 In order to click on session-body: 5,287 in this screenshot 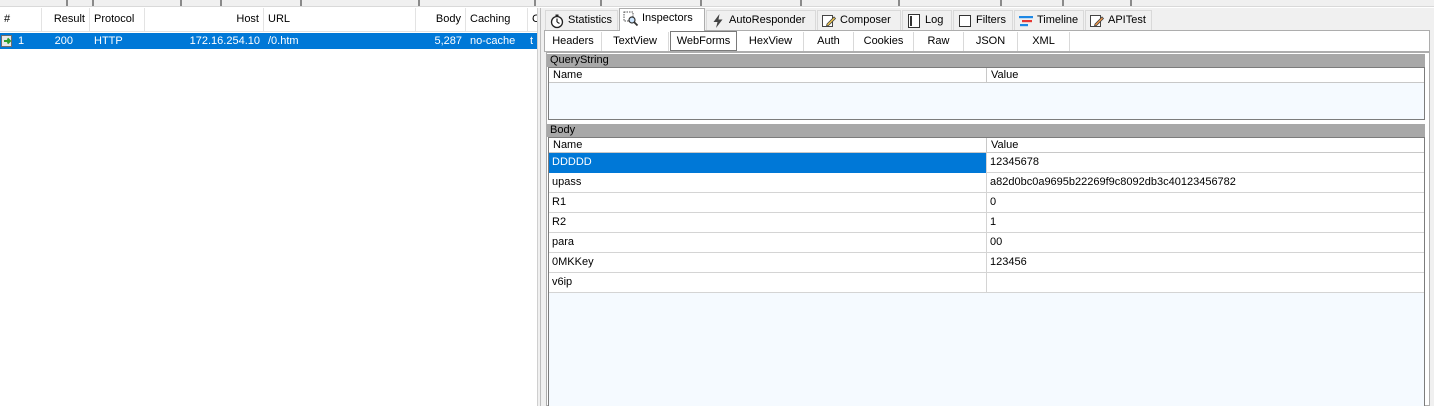, I will do `click(448, 41)`.